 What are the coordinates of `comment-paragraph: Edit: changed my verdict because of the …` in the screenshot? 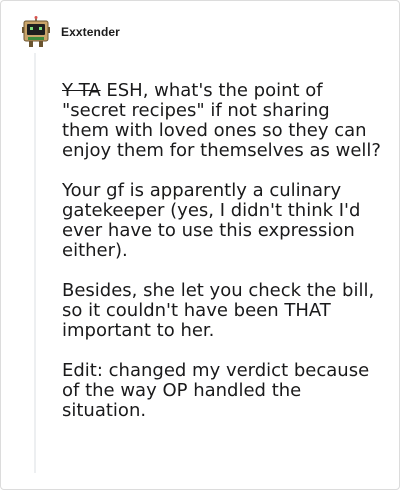 It's located at (222, 391).